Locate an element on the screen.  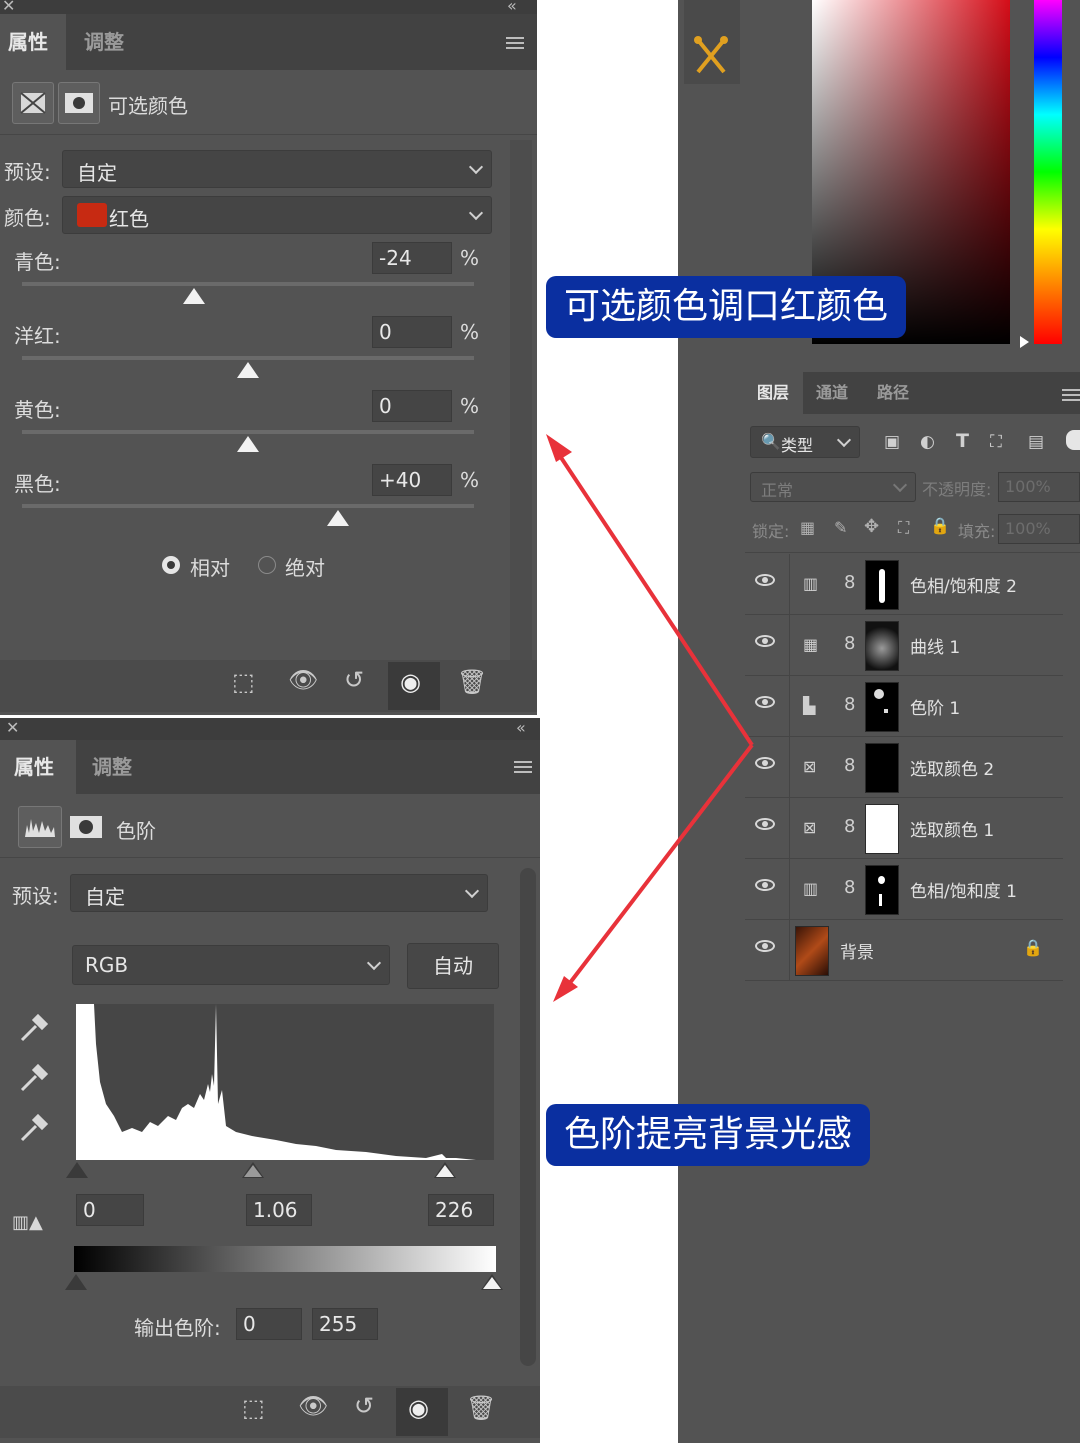
lock-transparent-icon: ▦ is located at coordinates (807, 527).